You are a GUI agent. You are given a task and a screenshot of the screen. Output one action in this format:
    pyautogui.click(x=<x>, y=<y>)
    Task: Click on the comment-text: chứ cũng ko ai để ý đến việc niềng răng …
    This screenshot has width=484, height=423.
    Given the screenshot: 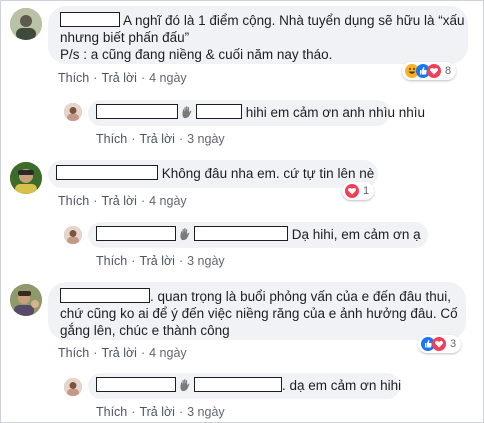 What is the action you would take?
    pyautogui.click(x=259, y=313)
    